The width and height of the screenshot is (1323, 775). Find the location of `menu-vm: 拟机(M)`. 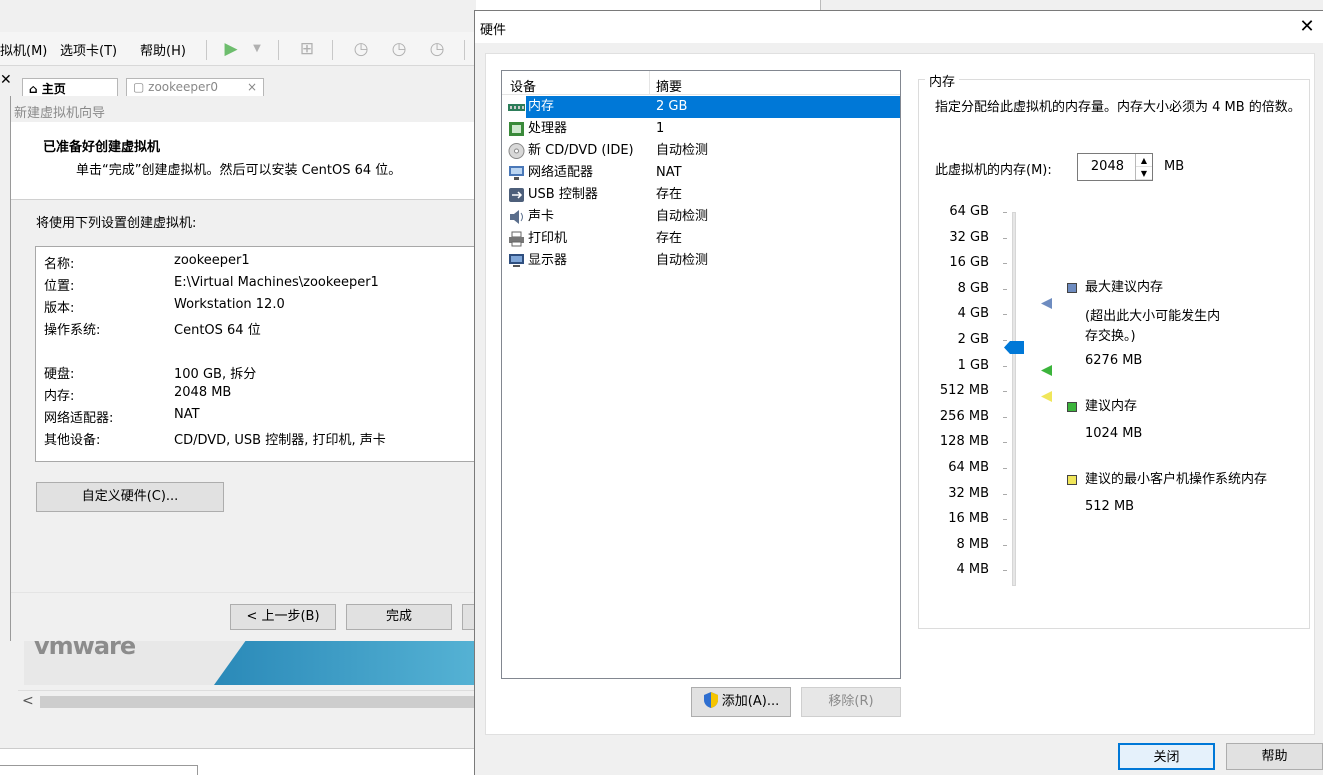

menu-vm: 拟机(M) is located at coordinates (23, 49).